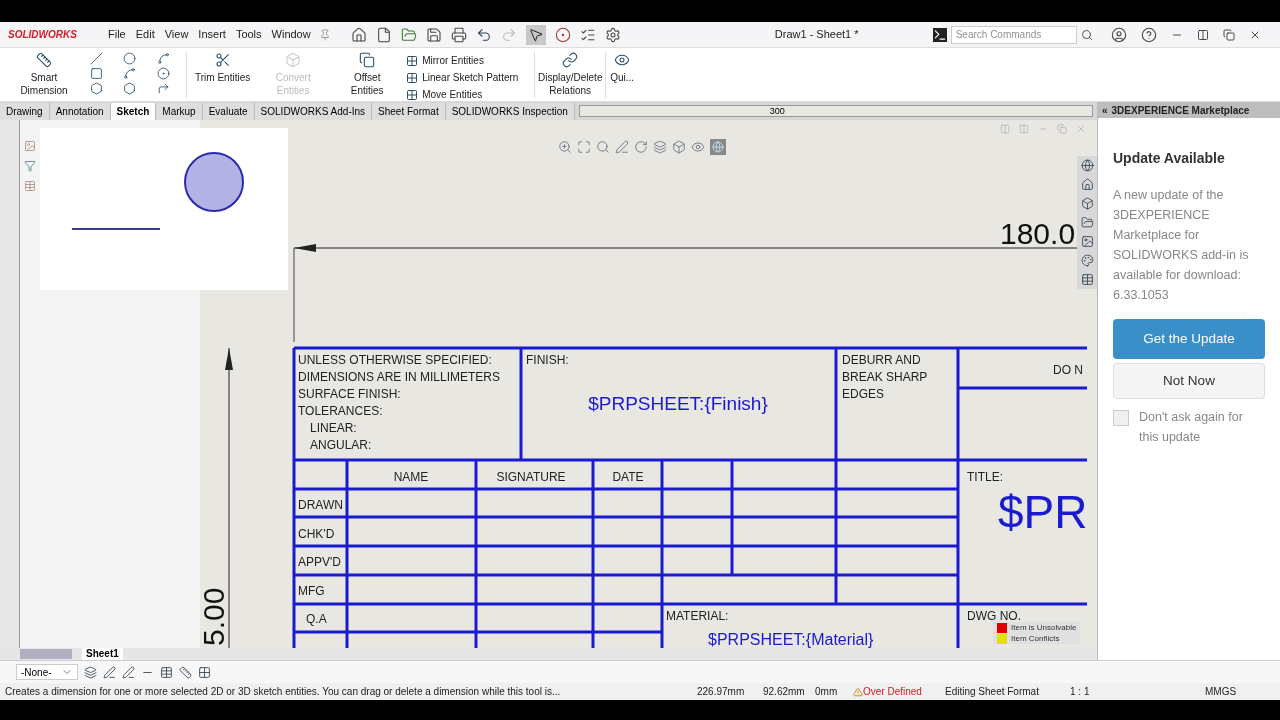  I want to click on search-field: Search Commands, so click(1013, 34).